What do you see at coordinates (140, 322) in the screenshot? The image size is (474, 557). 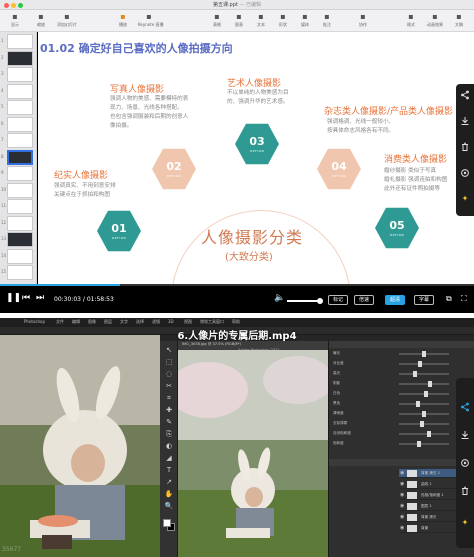 I see `menu-item: 选择` at bounding box center [140, 322].